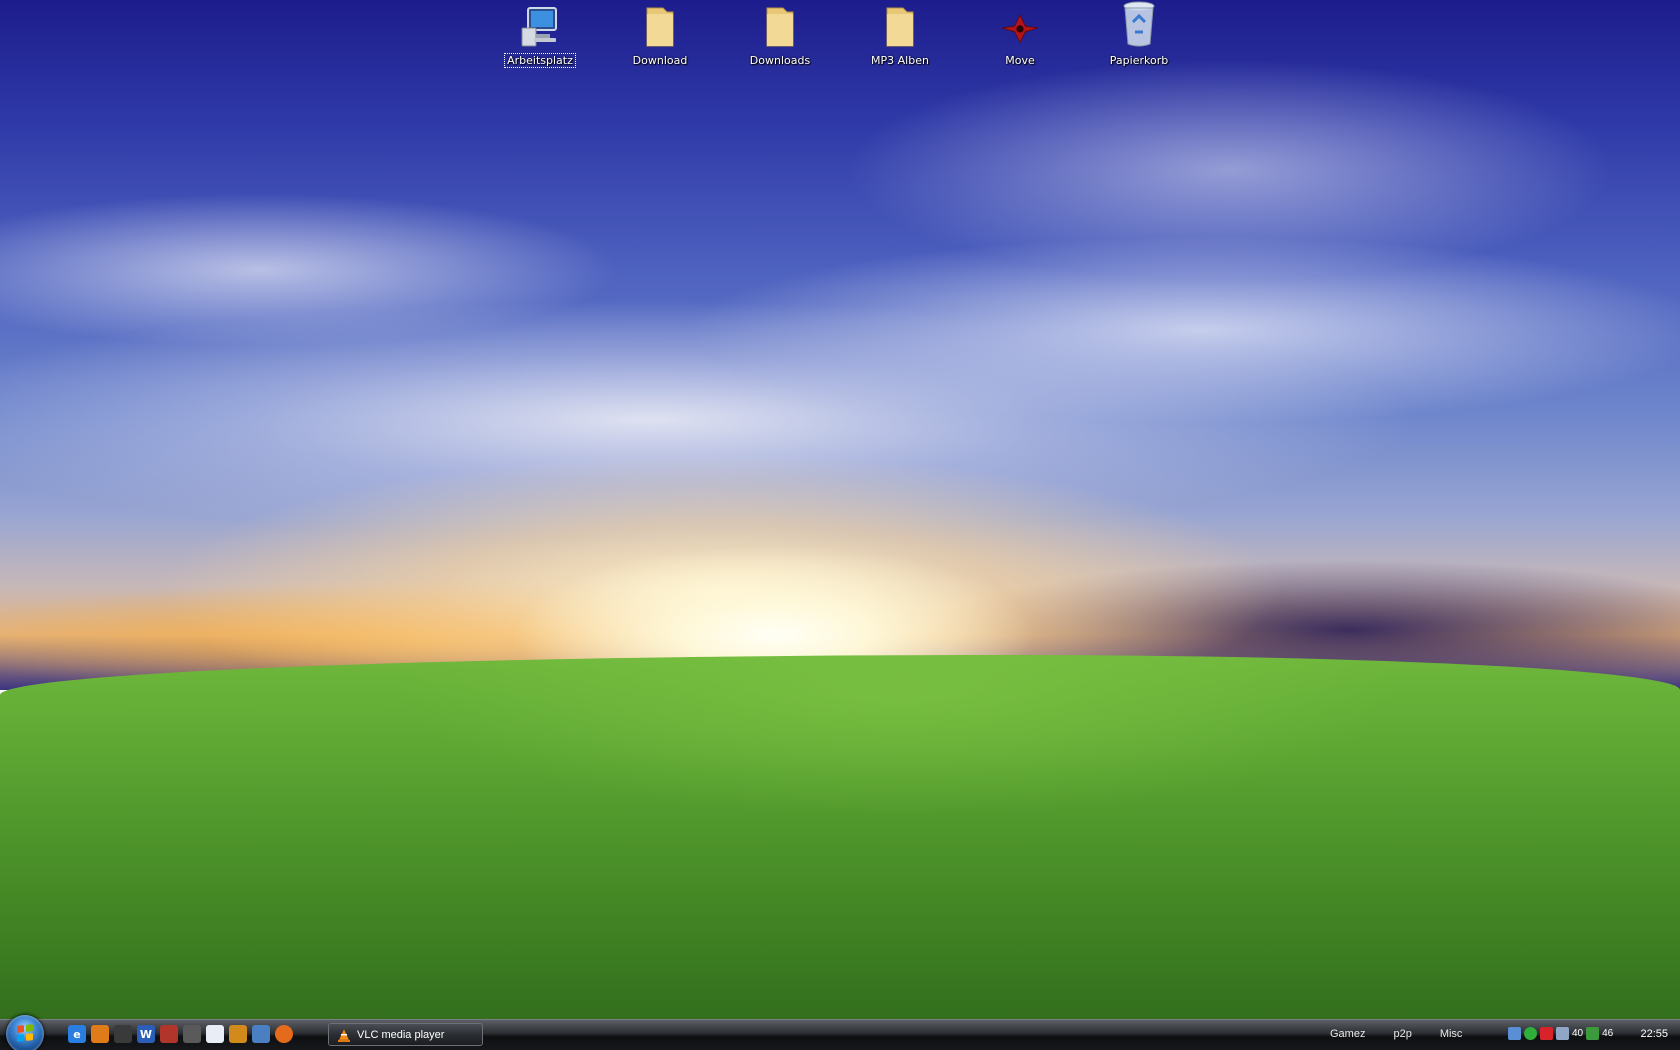 Image resolution: width=1680 pixels, height=1050 pixels. I want to click on windows-logo-icon, so click(25, 1033).